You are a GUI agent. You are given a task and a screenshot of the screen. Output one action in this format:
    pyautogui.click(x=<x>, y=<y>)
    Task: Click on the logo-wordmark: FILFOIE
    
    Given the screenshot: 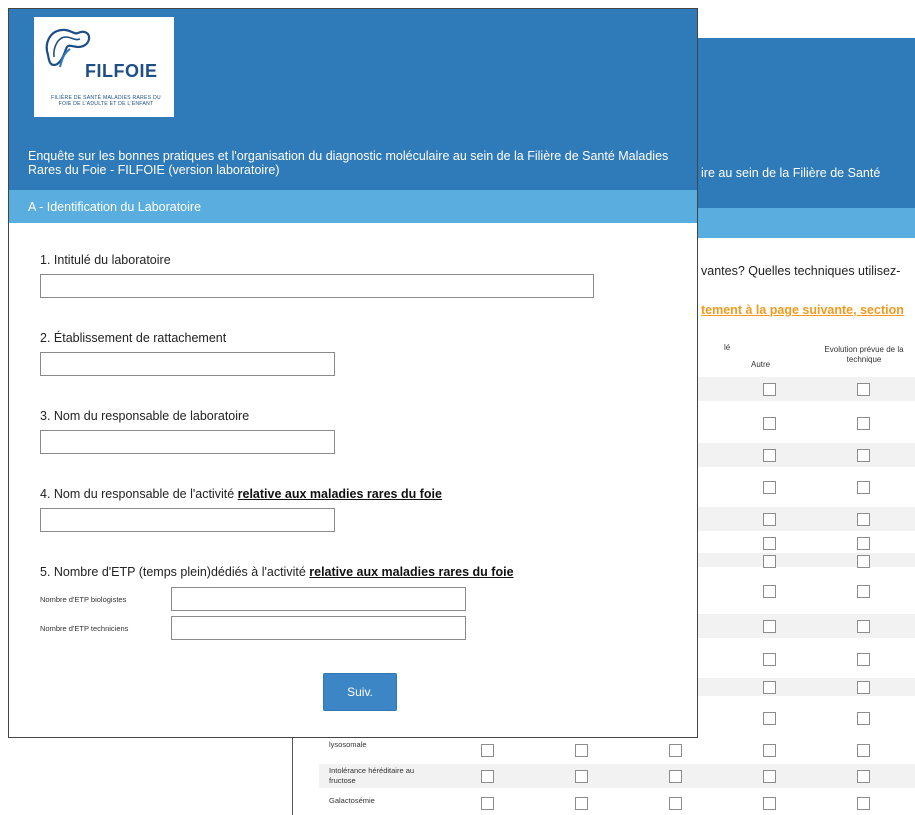 What is the action you would take?
    pyautogui.click(x=121, y=71)
    